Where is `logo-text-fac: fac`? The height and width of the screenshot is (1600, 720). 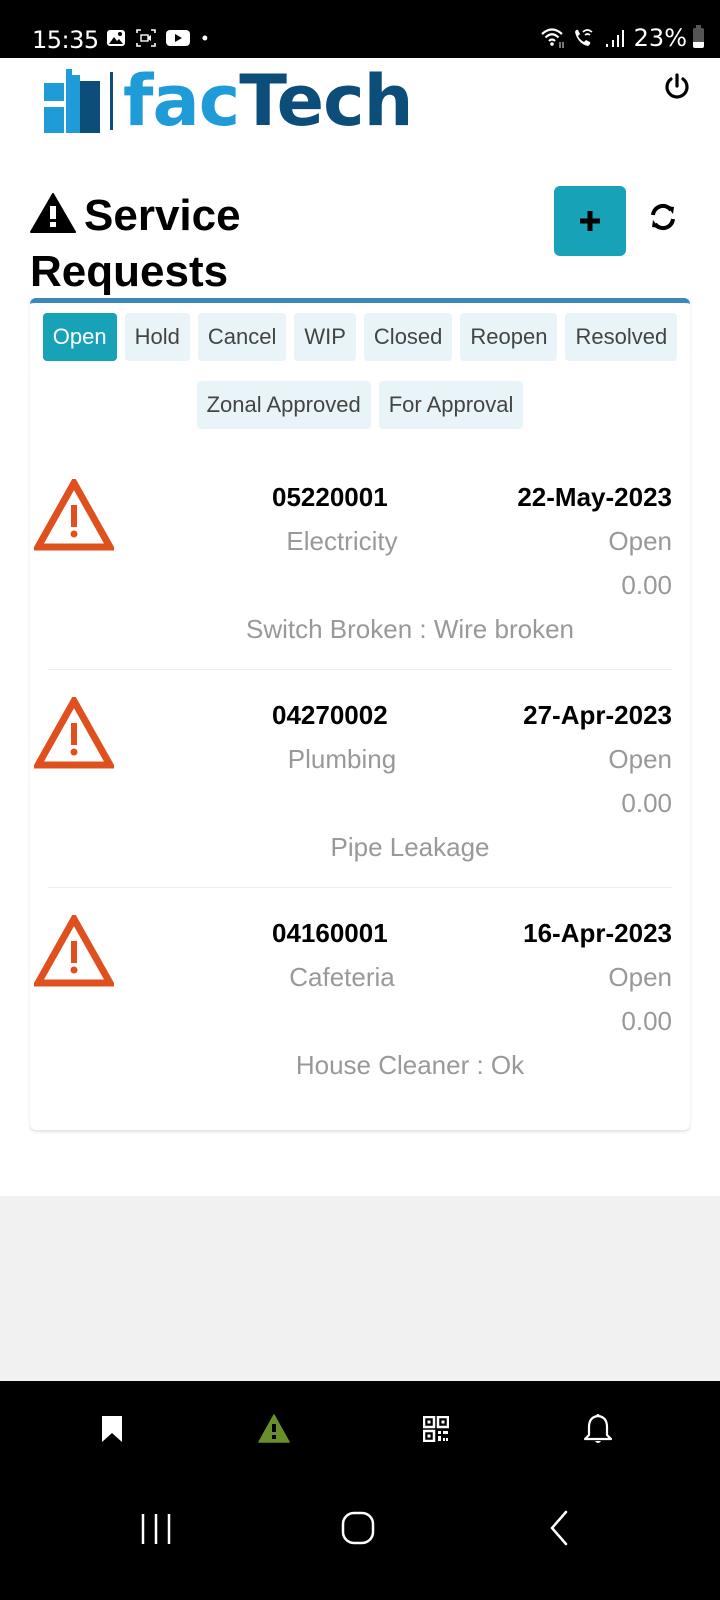
logo-text-fac: fac is located at coordinates (181, 101).